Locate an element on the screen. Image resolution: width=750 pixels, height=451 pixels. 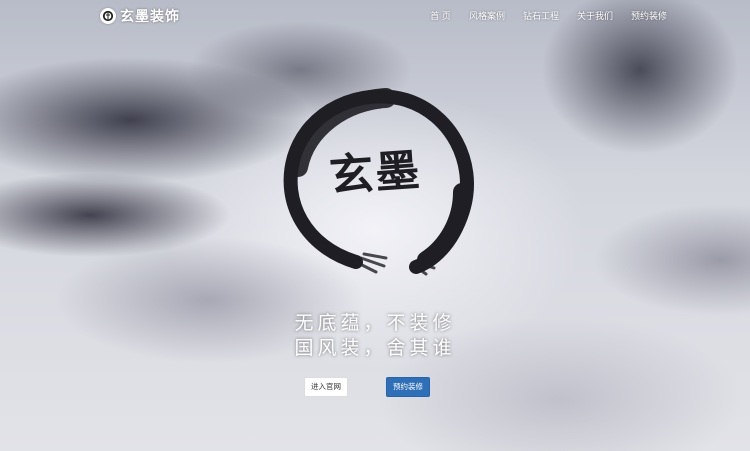
slogan-line-1: 无底蕴，不装修 is located at coordinates (375, 323).